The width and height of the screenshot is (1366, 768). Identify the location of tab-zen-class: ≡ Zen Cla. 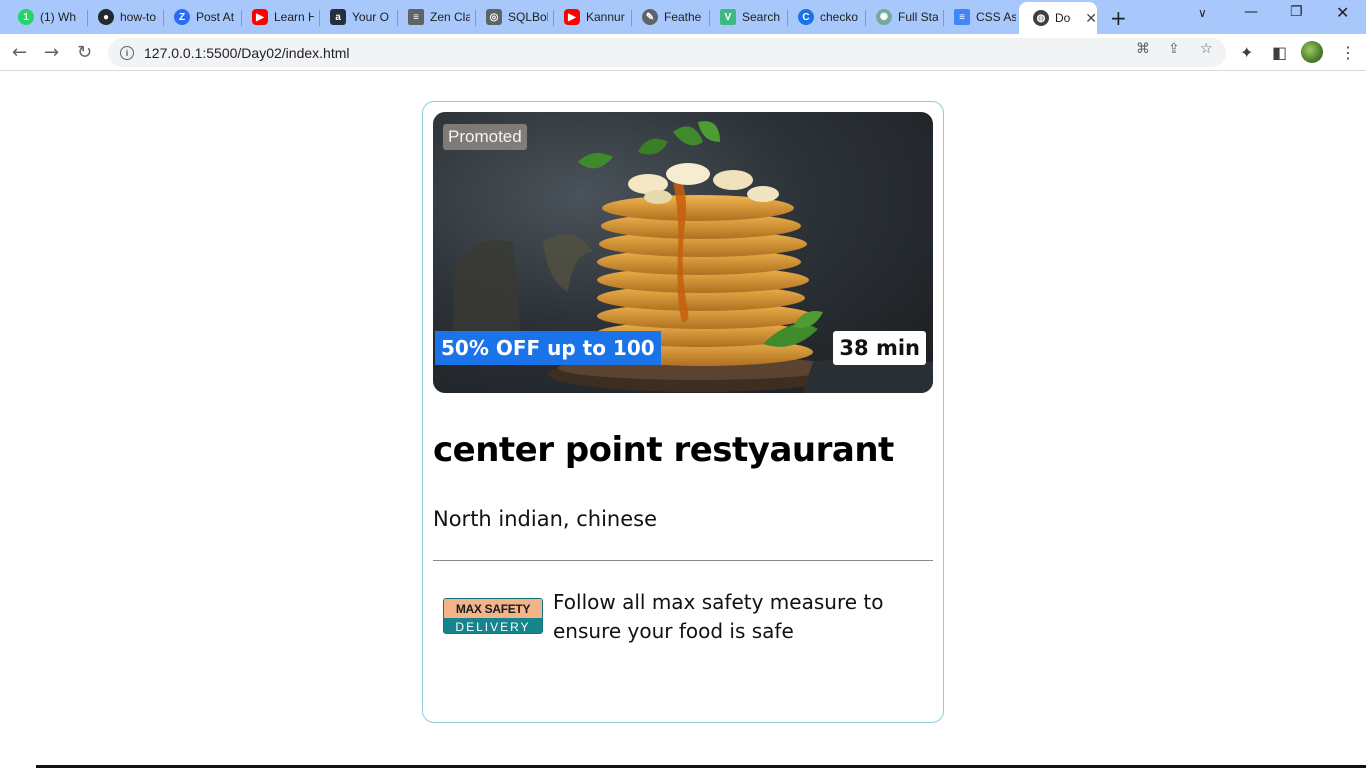
(435, 17).